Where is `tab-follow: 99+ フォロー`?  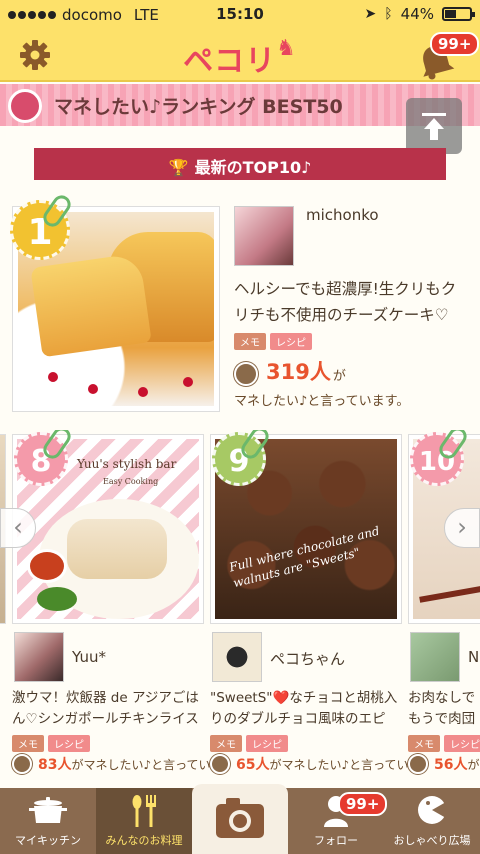
tab-follow: 99+ フォロー is located at coordinates (338, 821).